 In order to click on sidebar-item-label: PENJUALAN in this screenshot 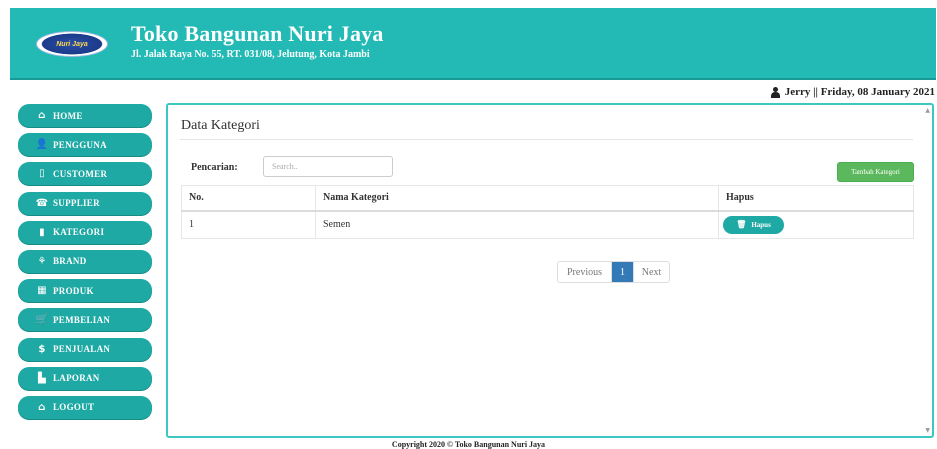, I will do `click(82, 349)`.